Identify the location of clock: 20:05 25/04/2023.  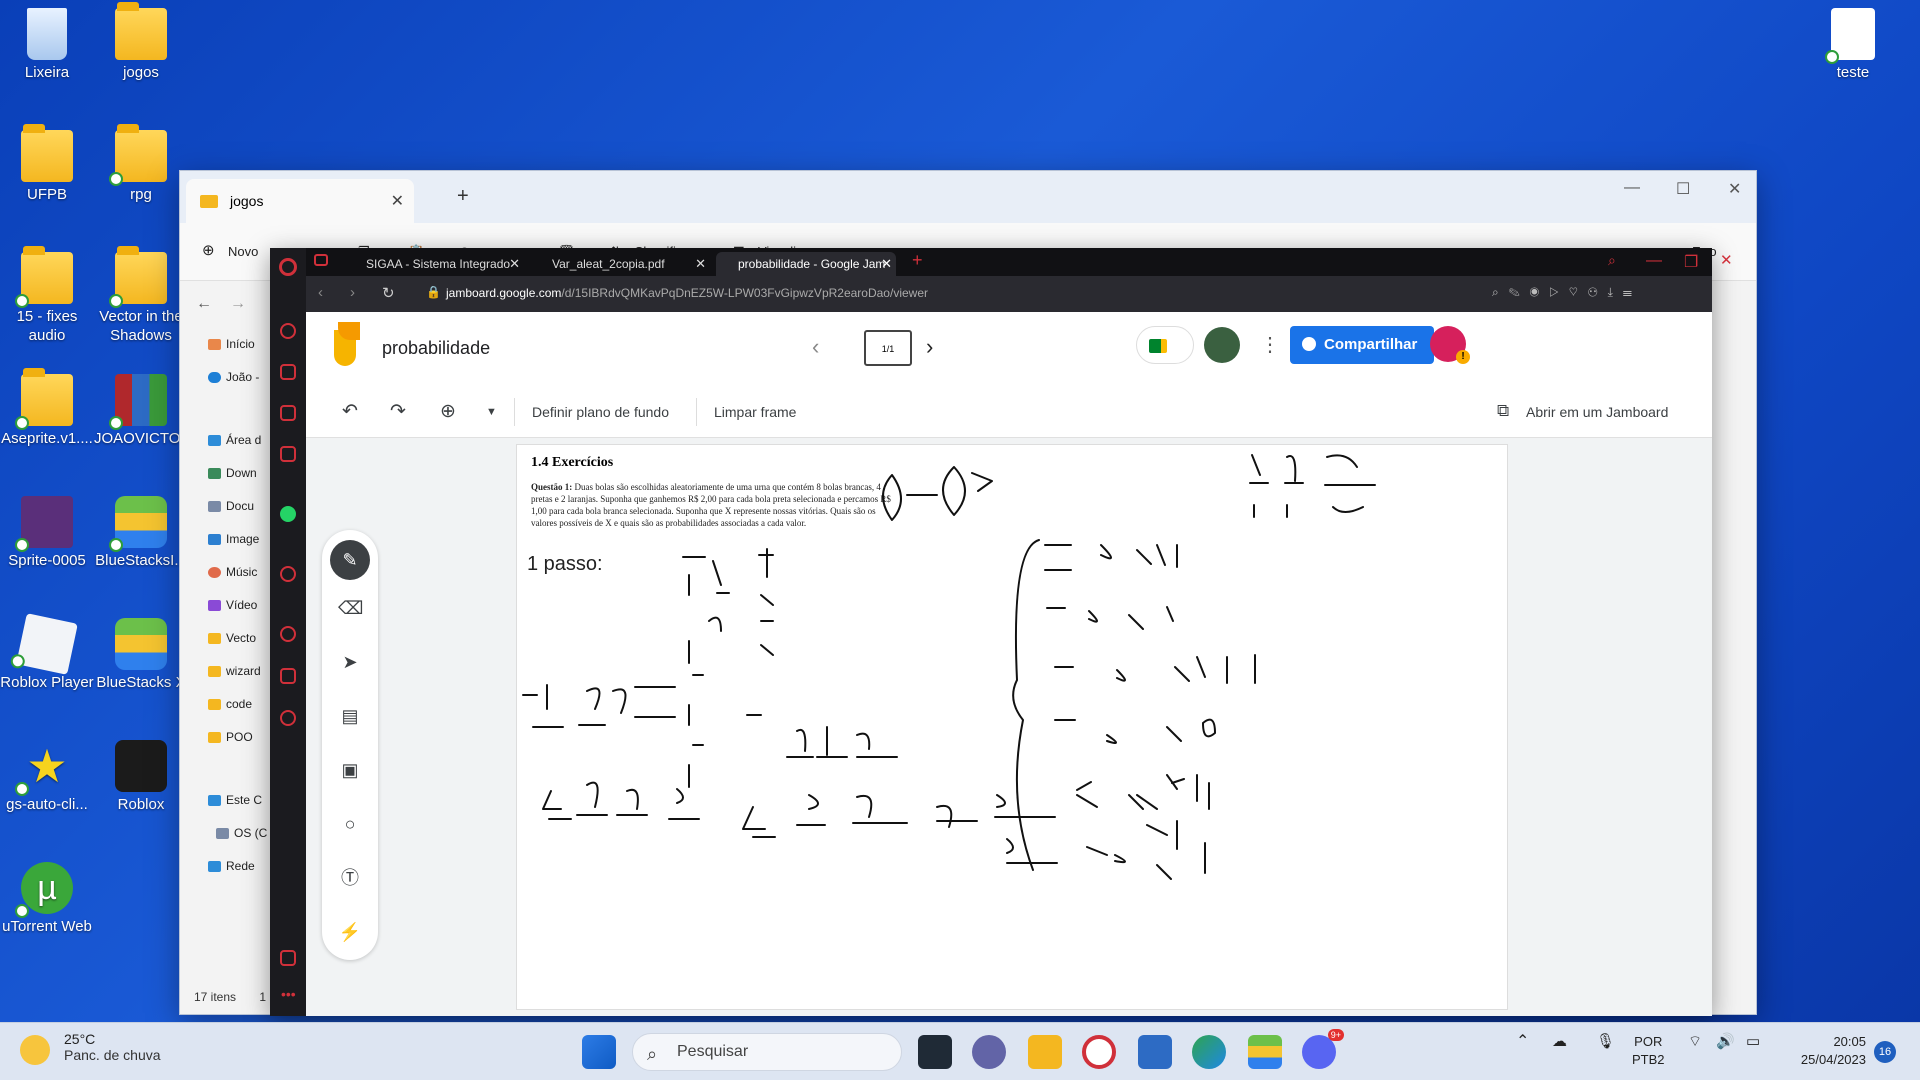
(1826, 1051).